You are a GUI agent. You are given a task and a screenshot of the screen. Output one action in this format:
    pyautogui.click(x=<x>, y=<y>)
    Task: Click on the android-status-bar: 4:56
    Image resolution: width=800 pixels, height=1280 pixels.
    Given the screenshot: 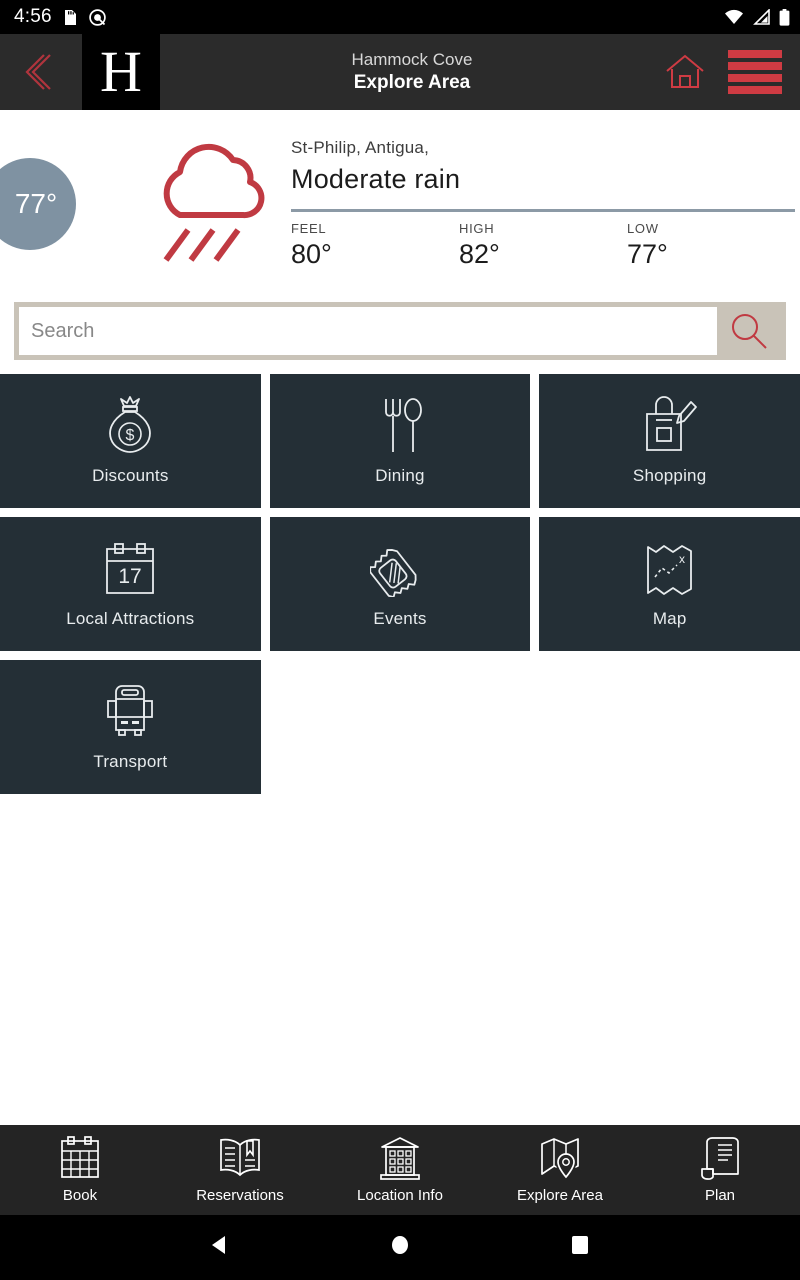 What is the action you would take?
    pyautogui.click(x=400, y=17)
    